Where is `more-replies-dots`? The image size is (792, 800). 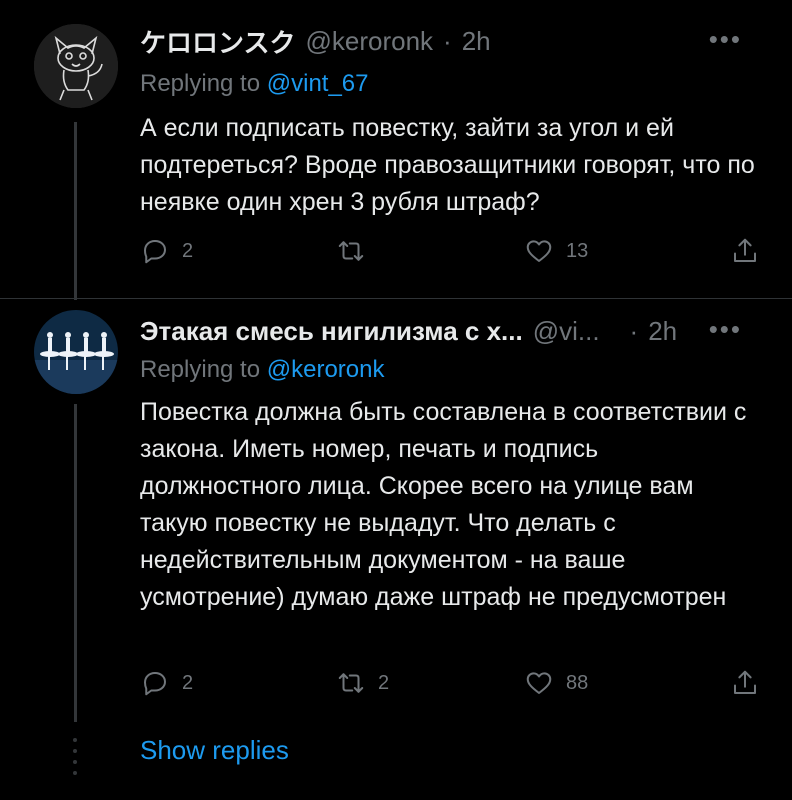
more-replies-dots is located at coordinates (75, 760).